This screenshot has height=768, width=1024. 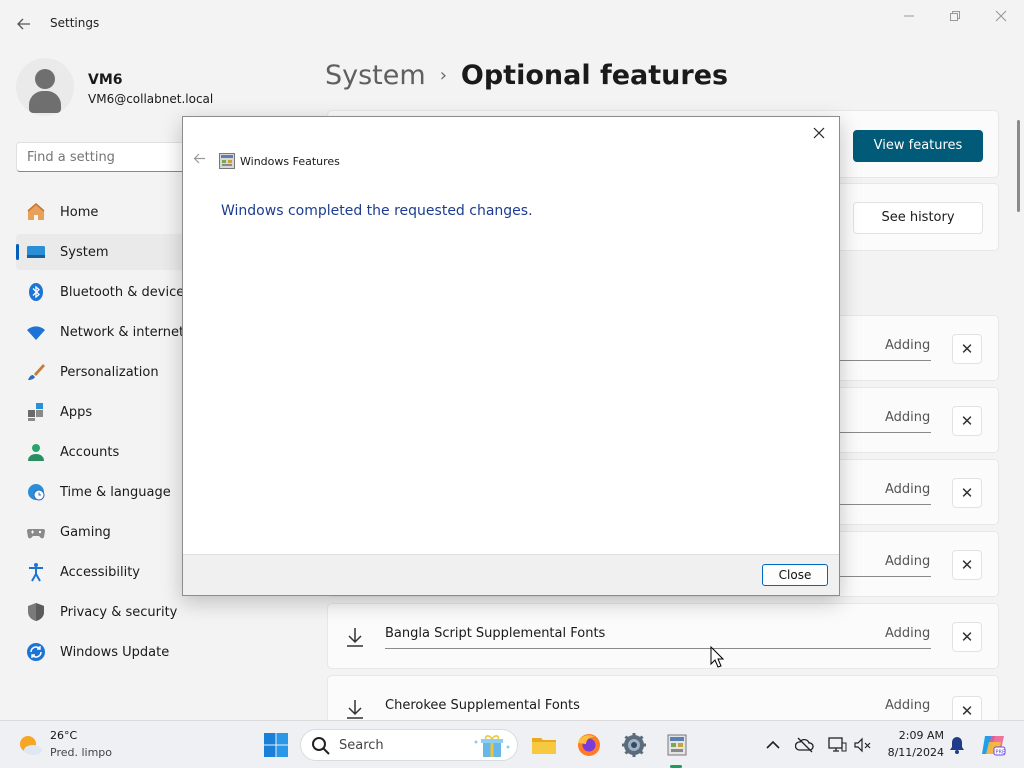 I want to click on avatar, so click(x=45, y=87).